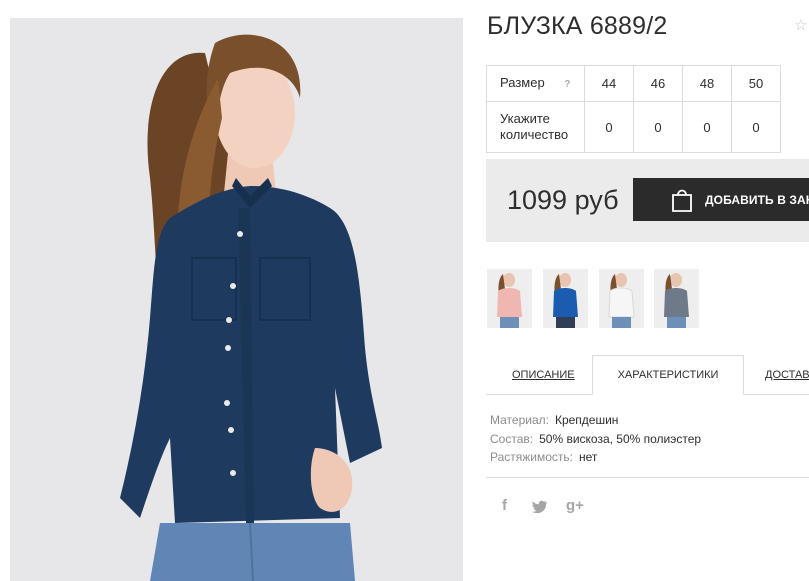 The height and width of the screenshot is (581, 809). What do you see at coordinates (682, 200) in the screenshot?
I see `shopping-bag-icon` at bounding box center [682, 200].